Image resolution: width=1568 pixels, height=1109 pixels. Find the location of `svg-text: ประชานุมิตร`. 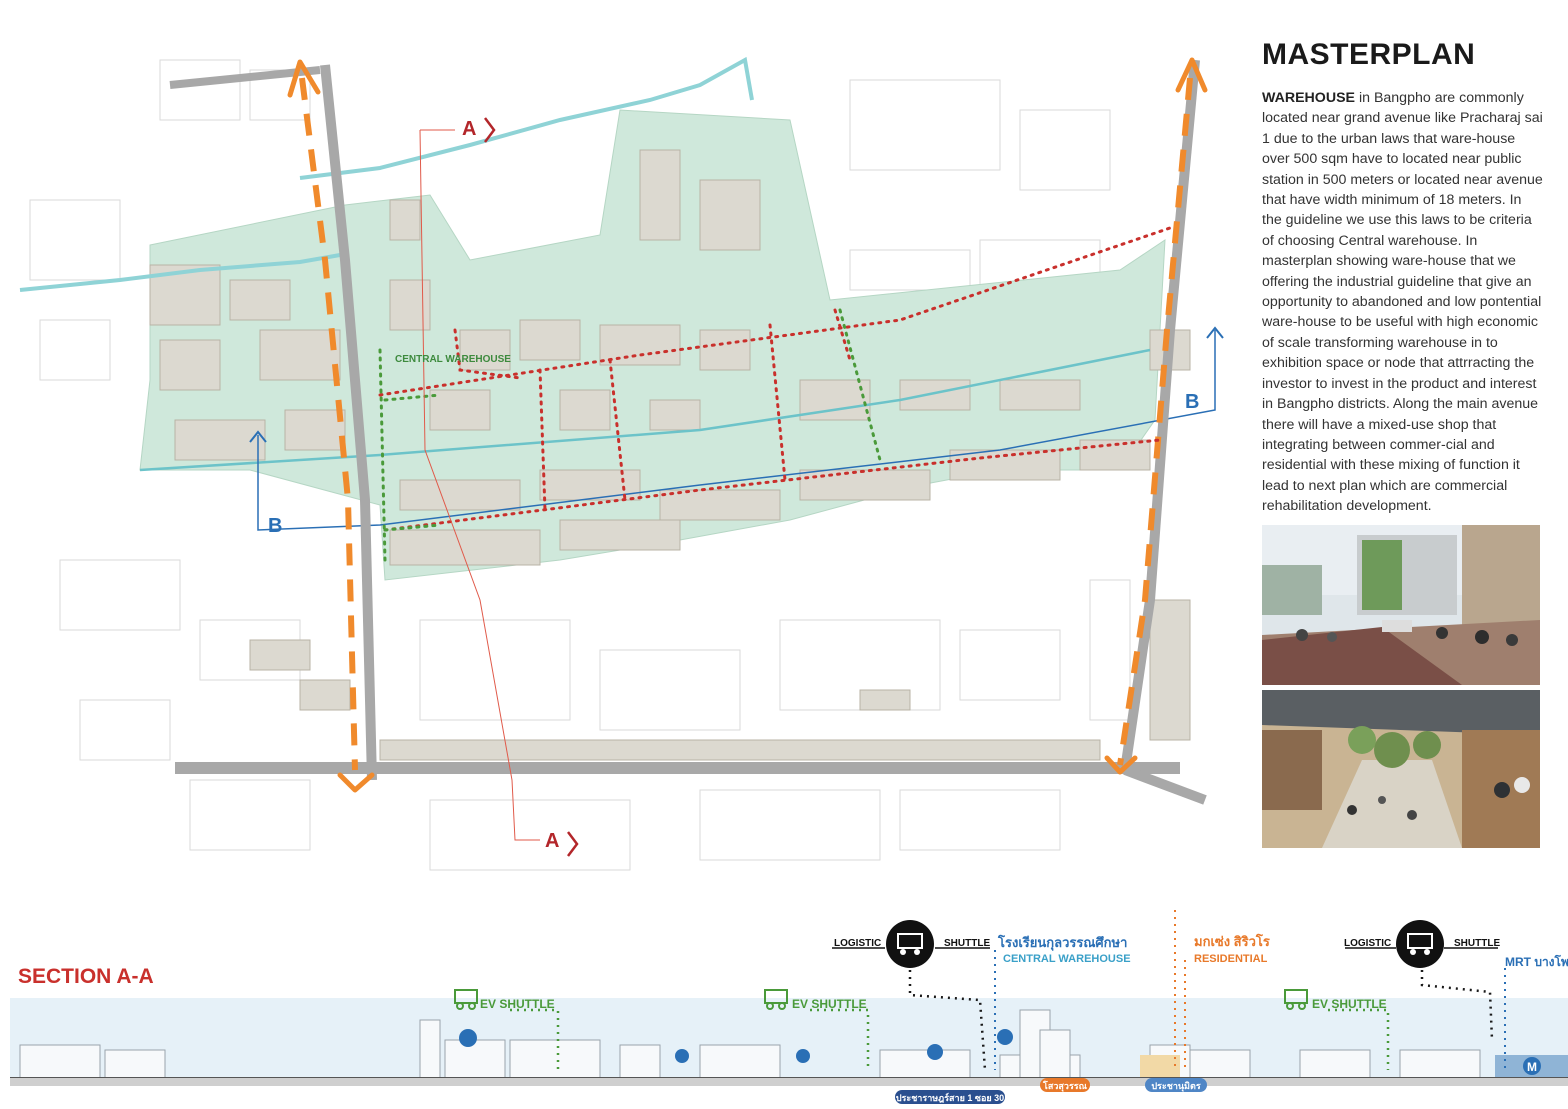

svg-text: ประชานุมิตร is located at coordinates (1175, 1086).